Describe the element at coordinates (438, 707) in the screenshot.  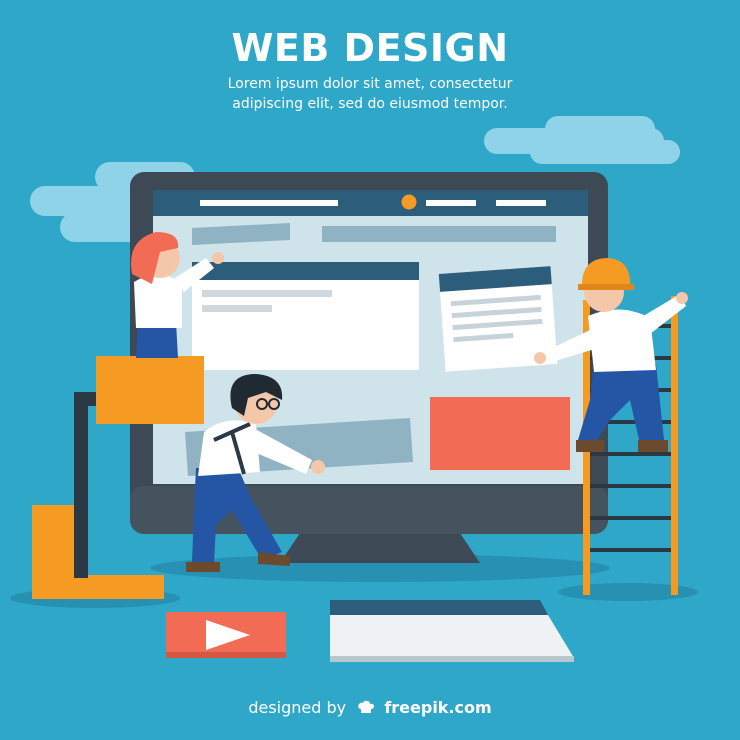
I see `credit-brand: freepik.com` at that location.